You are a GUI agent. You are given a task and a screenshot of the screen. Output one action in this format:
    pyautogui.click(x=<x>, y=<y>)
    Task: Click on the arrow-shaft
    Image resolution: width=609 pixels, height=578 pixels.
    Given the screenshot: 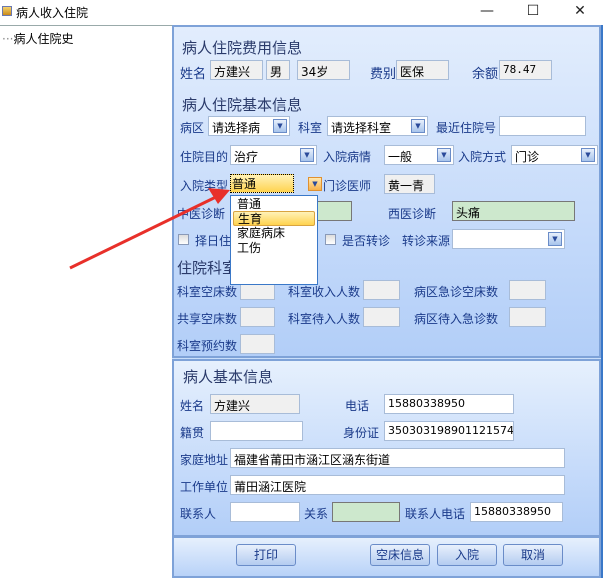 What is the action you would take?
    pyautogui.click(x=144, y=232)
    